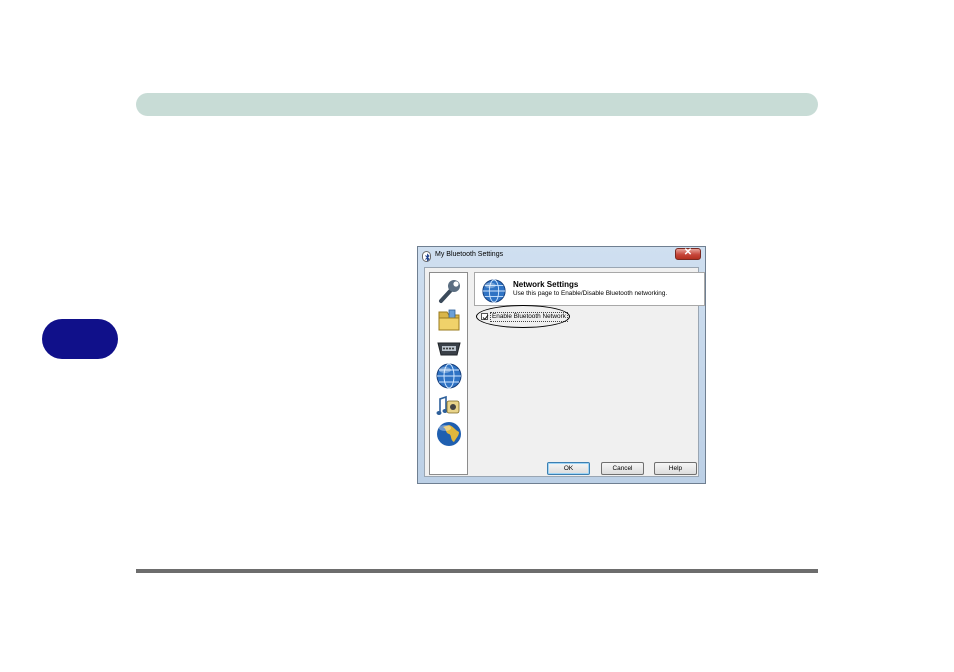 The image size is (954, 672). What do you see at coordinates (477, 571) in the screenshot?
I see `page-footer-rule` at bounding box center [477, 571].